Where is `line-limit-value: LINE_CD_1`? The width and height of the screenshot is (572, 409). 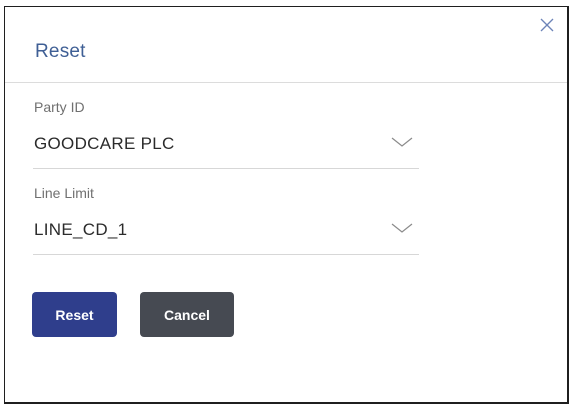 line-limit-value: LINE_CD_1 is located at coordinates (81, 229).